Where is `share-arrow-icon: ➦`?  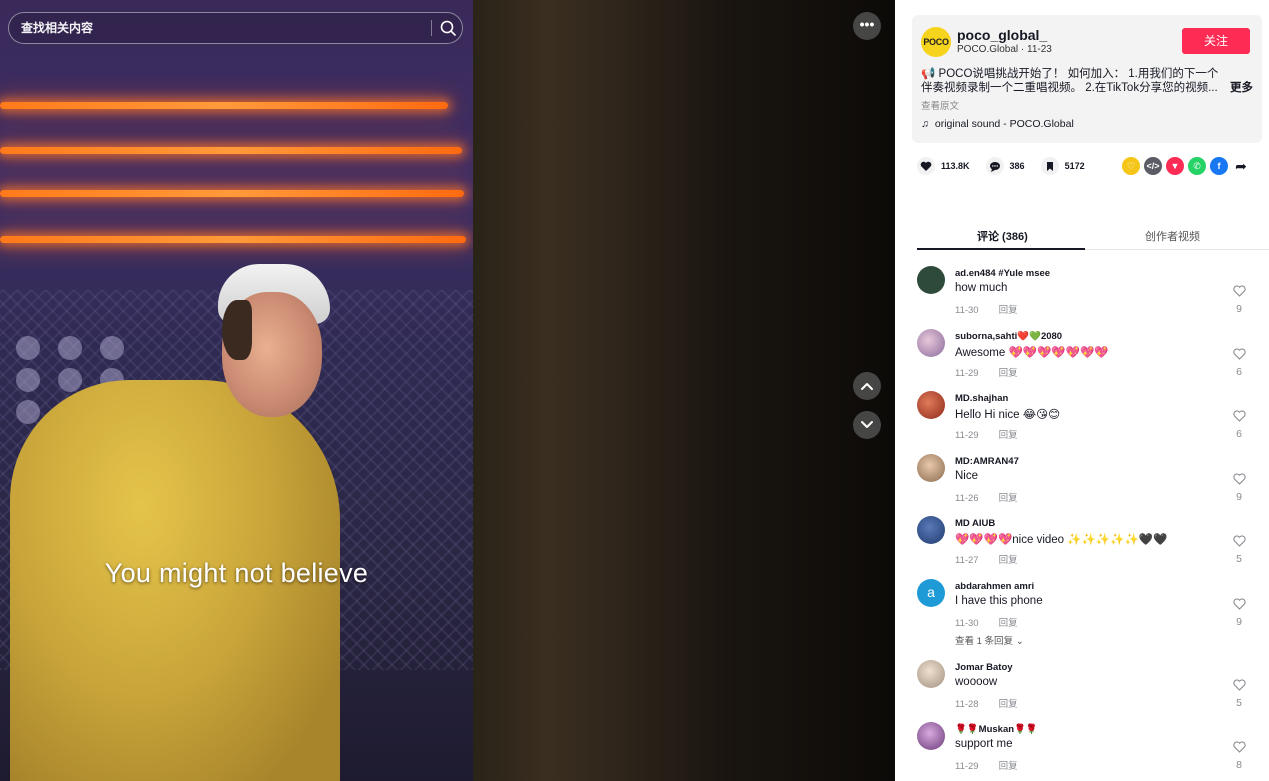
share-arrow-icon: ➦ is located at coordinates (1241, 166).